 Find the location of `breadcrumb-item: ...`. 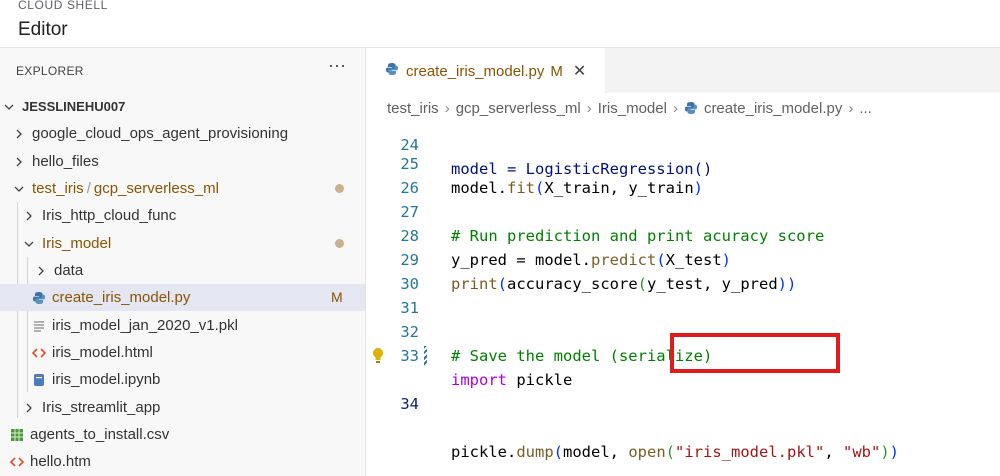

breadcrumb-item: ... is located at coordinates (865, 108).